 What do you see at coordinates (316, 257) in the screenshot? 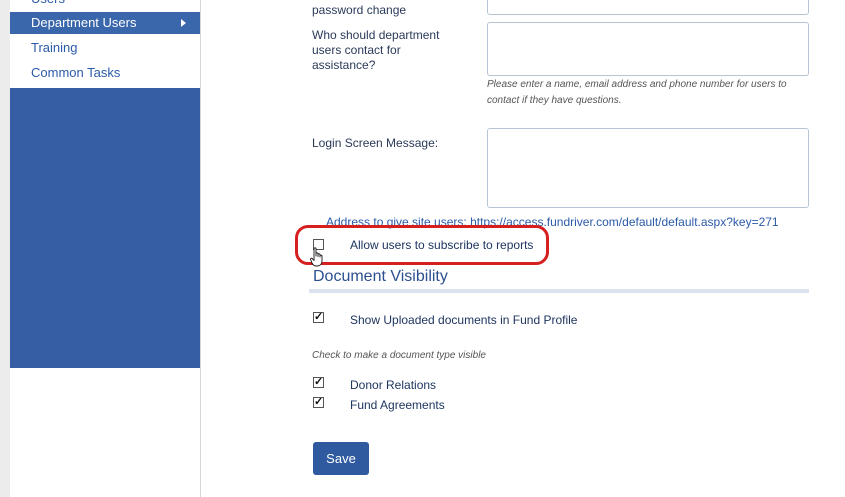
I see `hand-cursor-icon` at bounding box center [316, 257].